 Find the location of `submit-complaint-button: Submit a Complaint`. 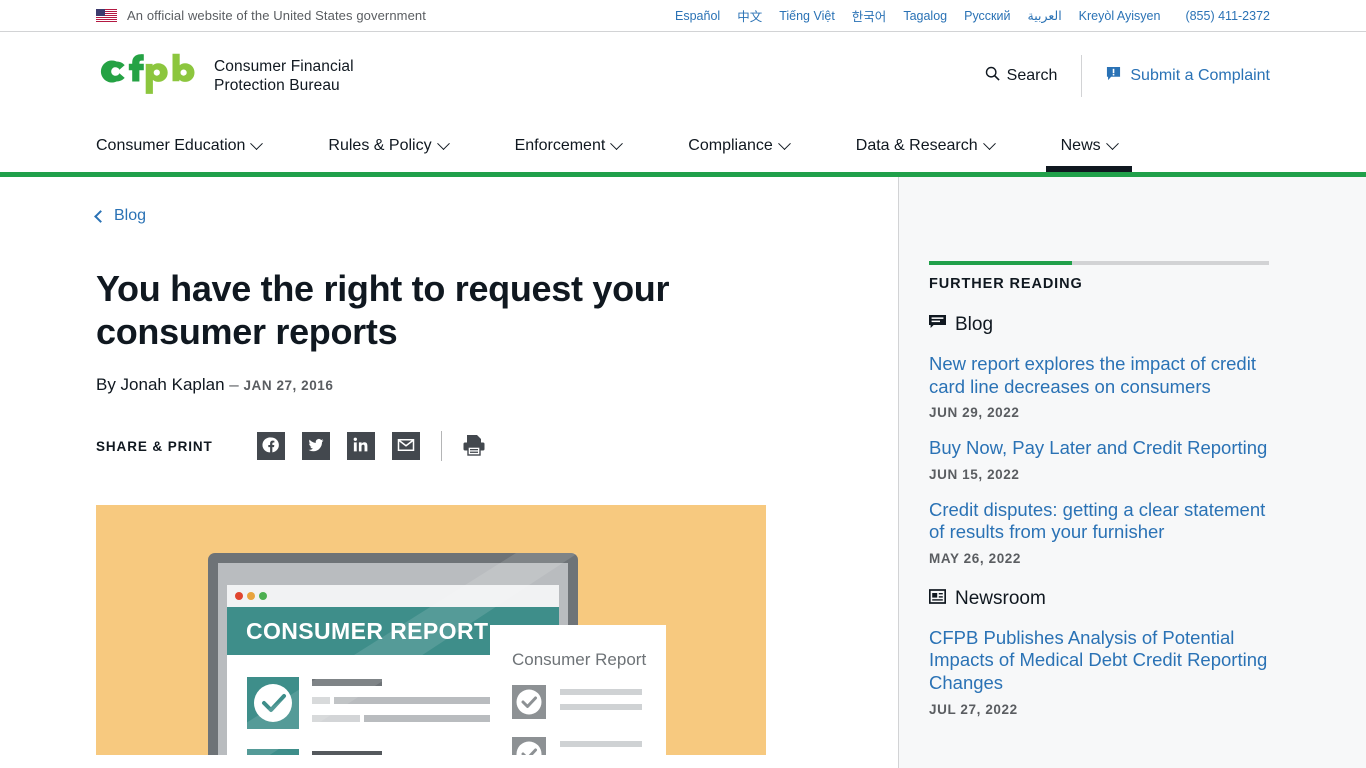

submit-complaint-button: Submit a Complaint is located at coordinates (1176, 76).